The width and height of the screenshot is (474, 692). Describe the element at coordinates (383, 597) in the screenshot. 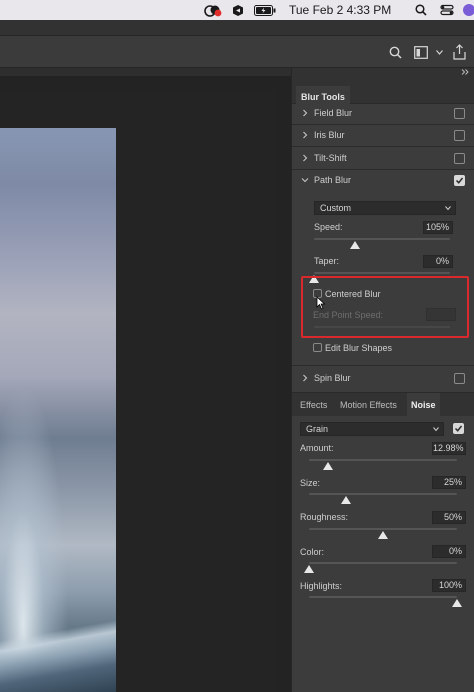

I see `highlights-slider-track` at that location.